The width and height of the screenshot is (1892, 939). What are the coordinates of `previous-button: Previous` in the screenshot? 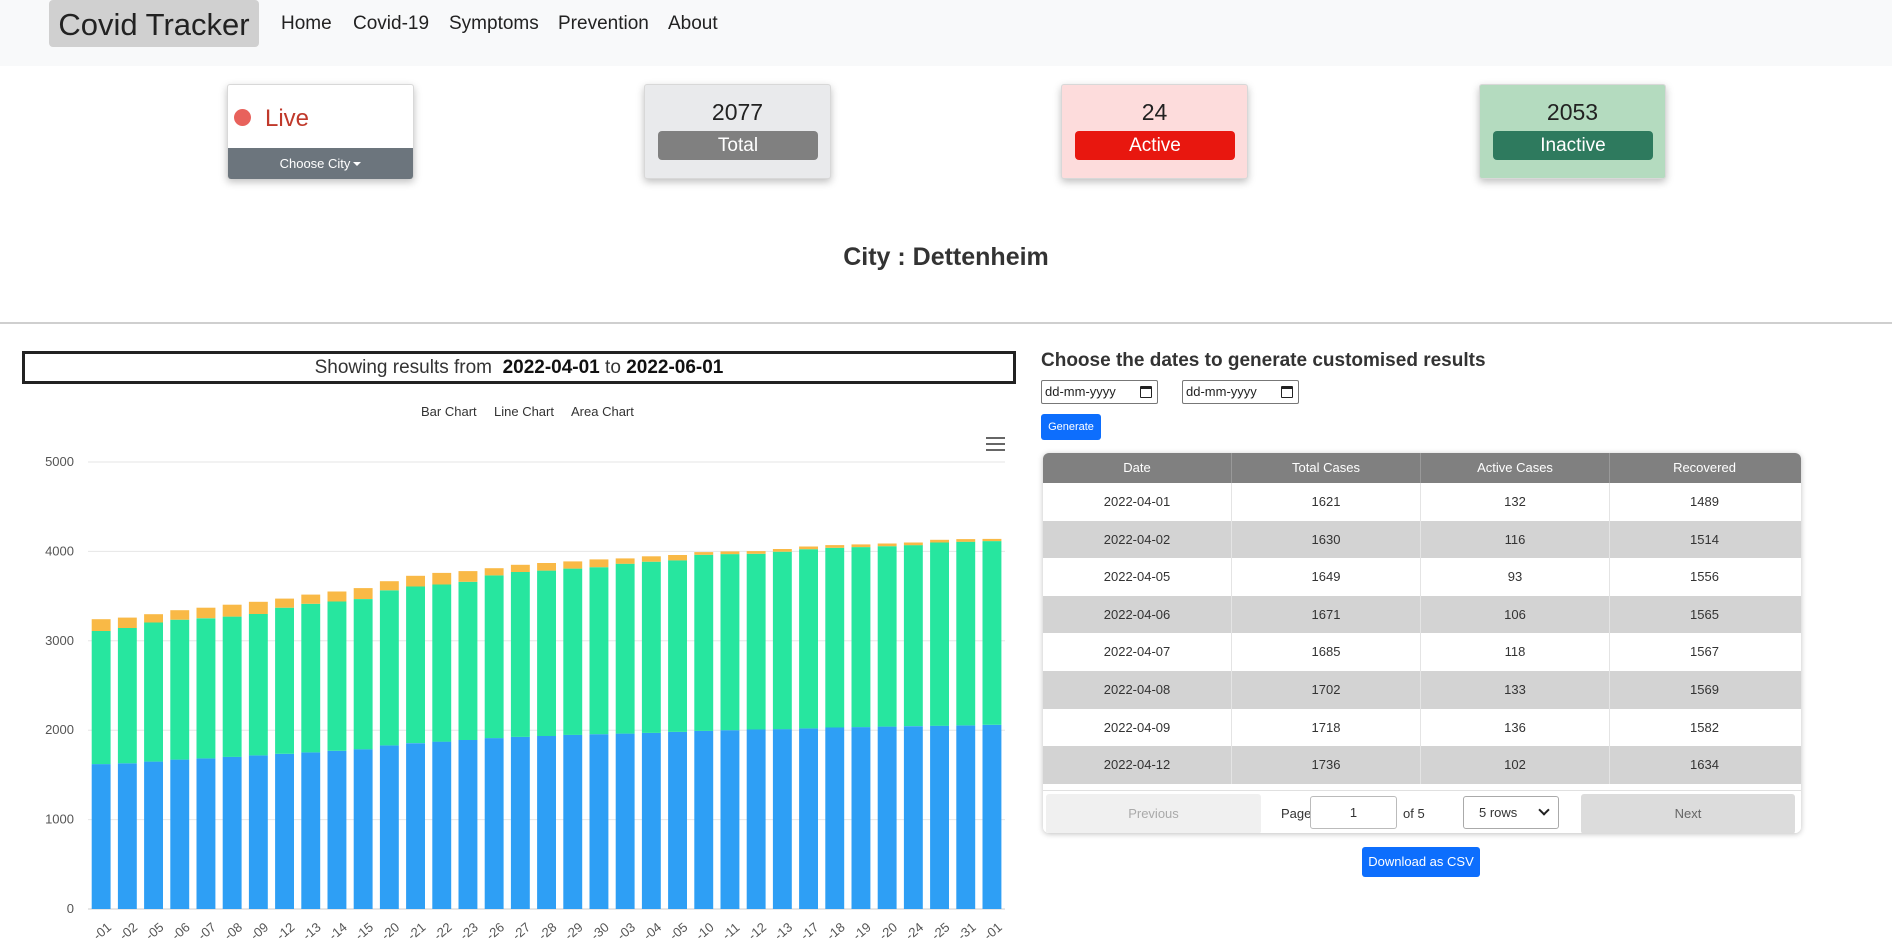 It's located at (1153, 813).